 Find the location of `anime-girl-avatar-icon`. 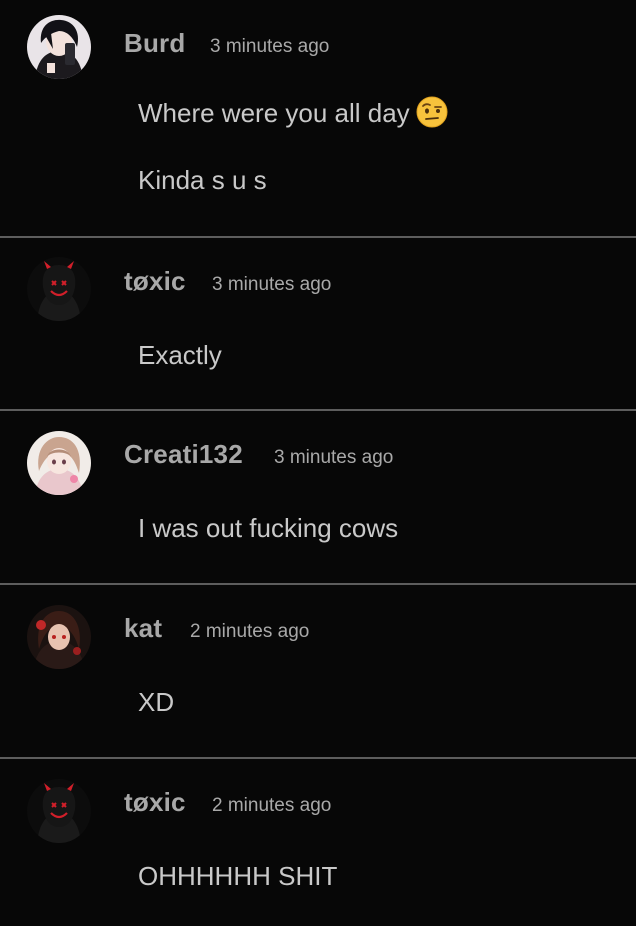

anime-girl-avatar-icon is located at coordinates (59, 463).